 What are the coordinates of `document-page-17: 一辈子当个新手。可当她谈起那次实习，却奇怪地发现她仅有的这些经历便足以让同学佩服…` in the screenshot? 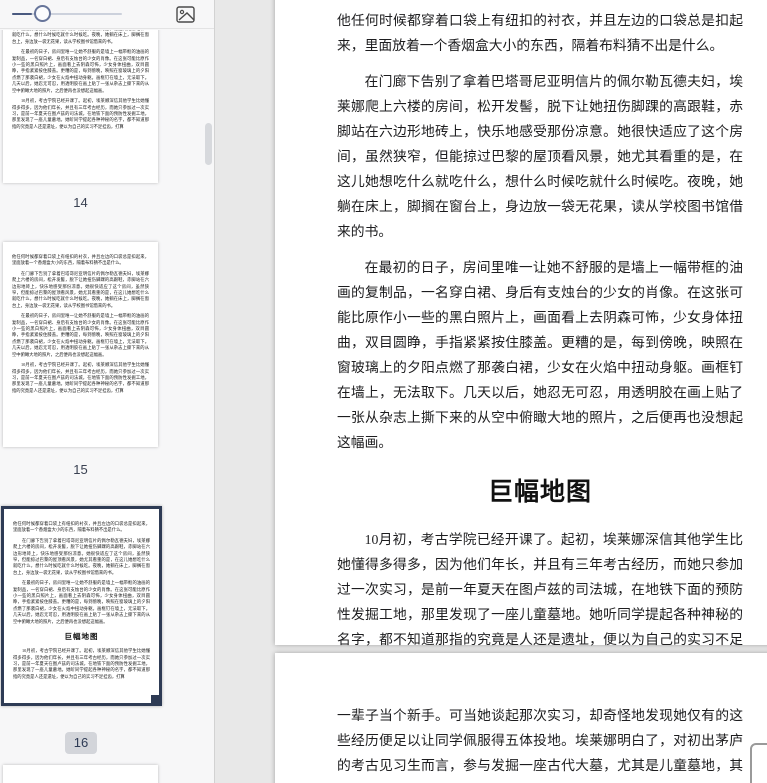 It's located at (521, 718).